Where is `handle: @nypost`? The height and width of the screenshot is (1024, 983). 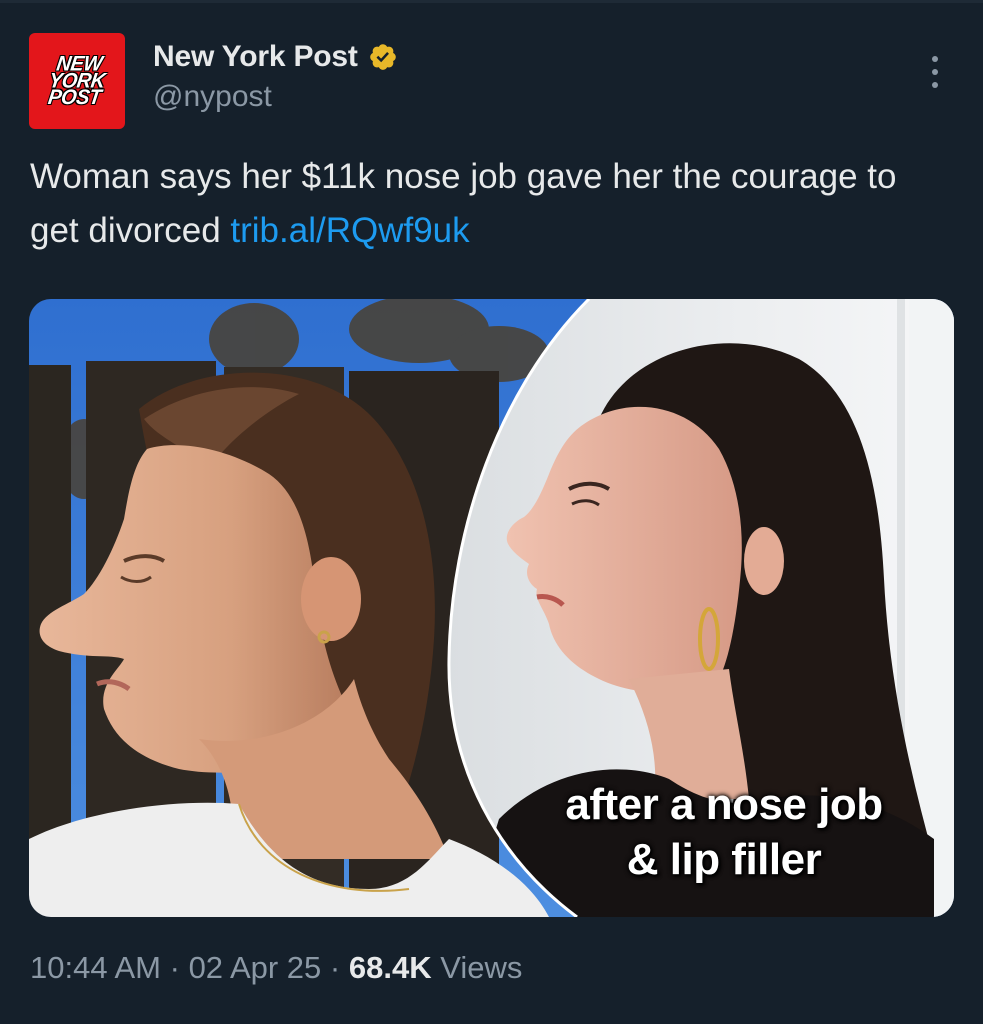 handle: @nypost is located at coordinates (212, 97).